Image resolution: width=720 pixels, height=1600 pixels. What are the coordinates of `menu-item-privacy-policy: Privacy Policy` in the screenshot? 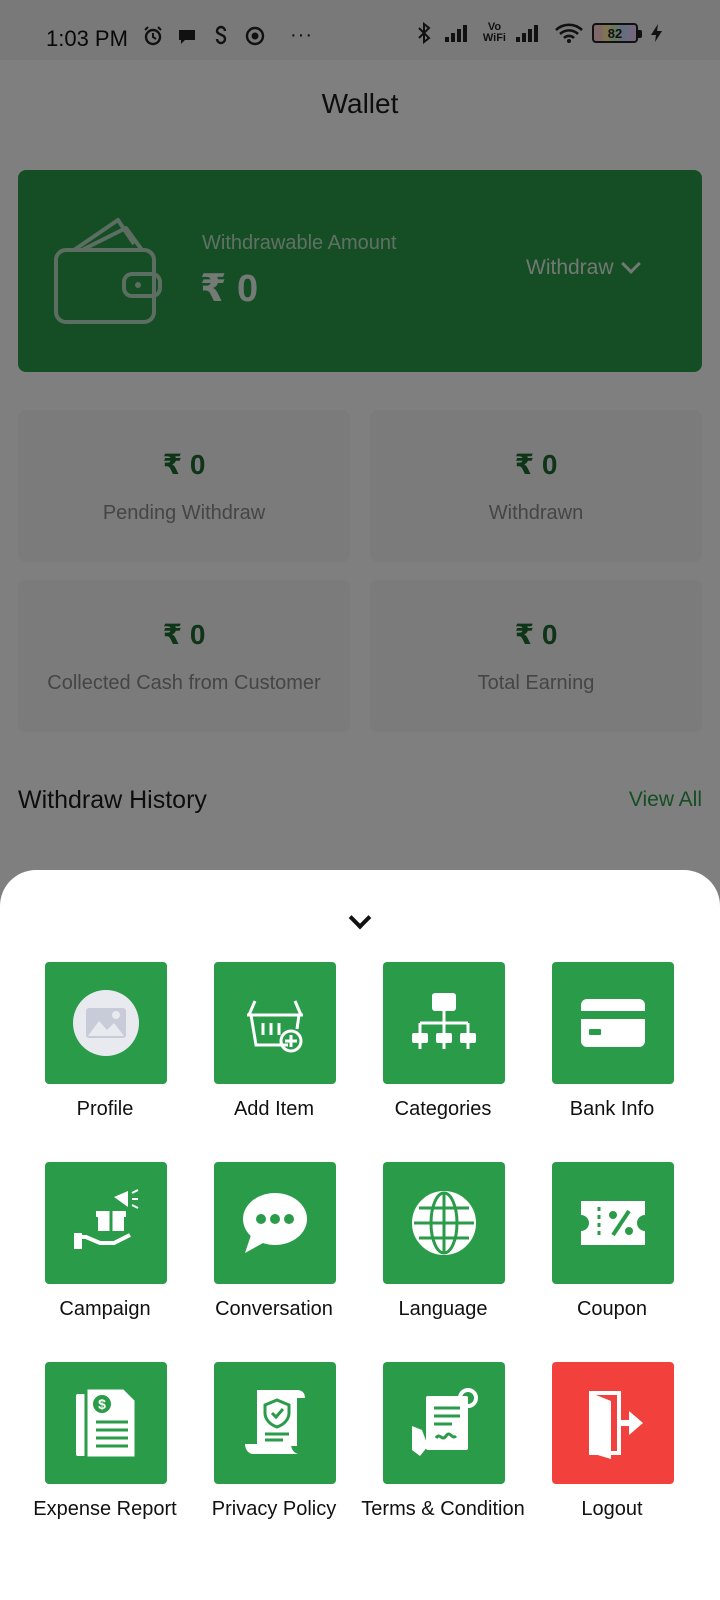 It's located at (274, 1447).